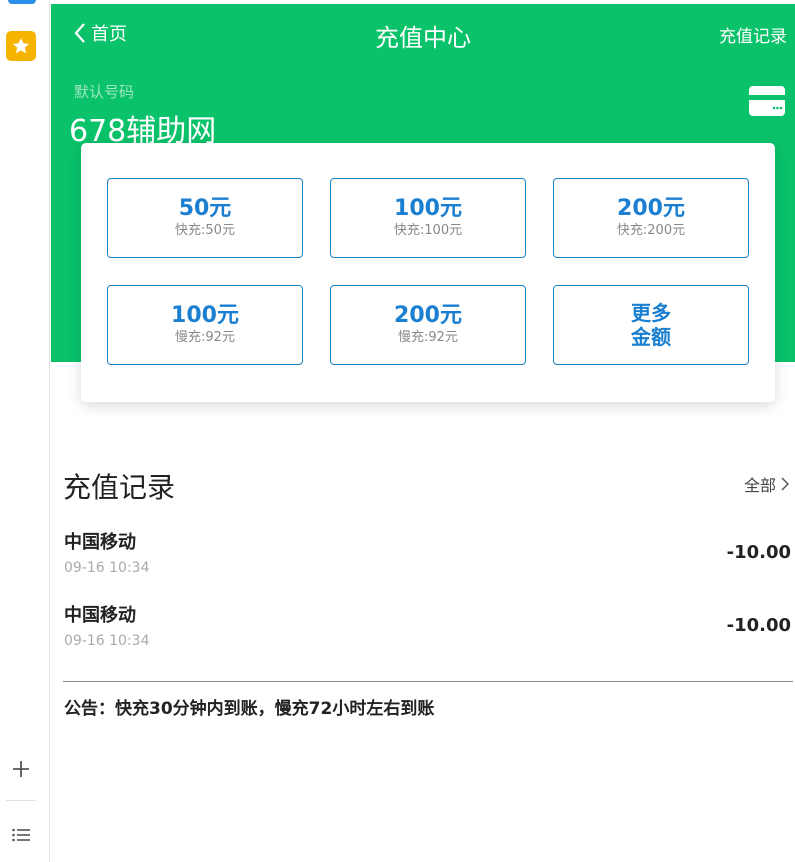  Describe the element at coordinates (104, 92) in the screenshot. I see `account-label: 默认号码` at that location.